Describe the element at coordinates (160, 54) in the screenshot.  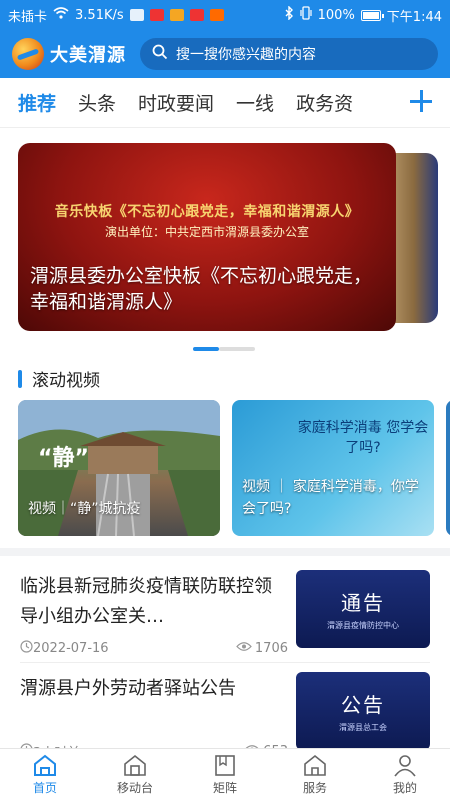
I see `search-icon` at that location.